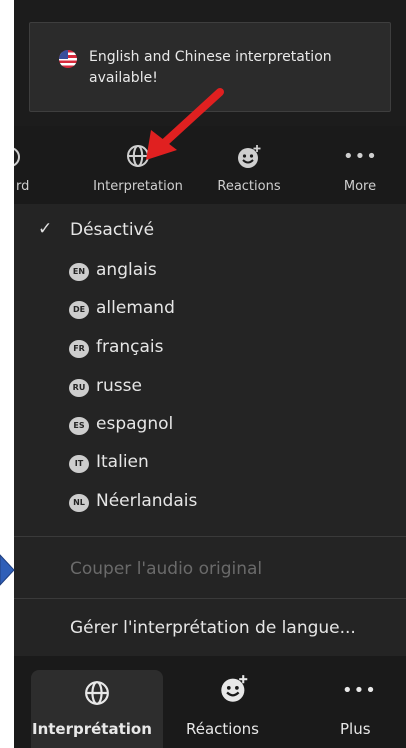 The image size is (406, 748). What do you see at coordinates (126, 270) in the screenshot?
I see `language-label: anglais` at bounding box center [126, 270].